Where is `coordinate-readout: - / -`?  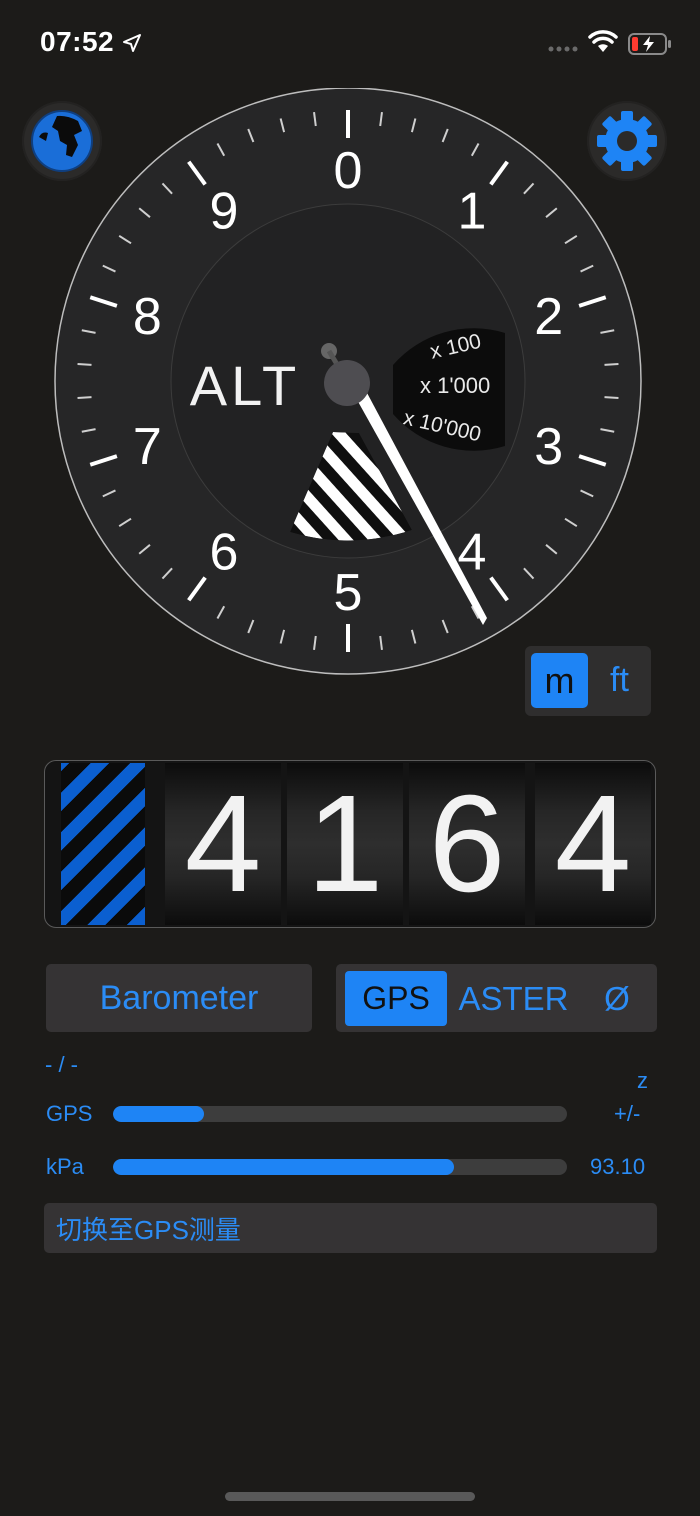 coordinate-readout: - / - is located at coordinates (61, 1064).